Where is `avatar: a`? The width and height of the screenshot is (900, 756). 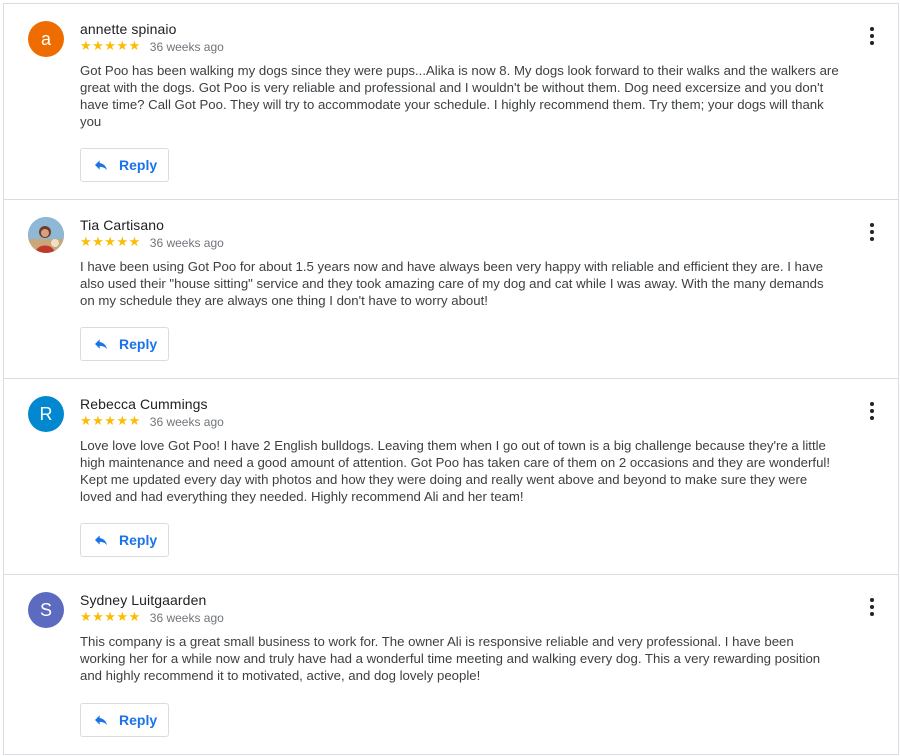 avatar: a is located at coordinates (46, 39).